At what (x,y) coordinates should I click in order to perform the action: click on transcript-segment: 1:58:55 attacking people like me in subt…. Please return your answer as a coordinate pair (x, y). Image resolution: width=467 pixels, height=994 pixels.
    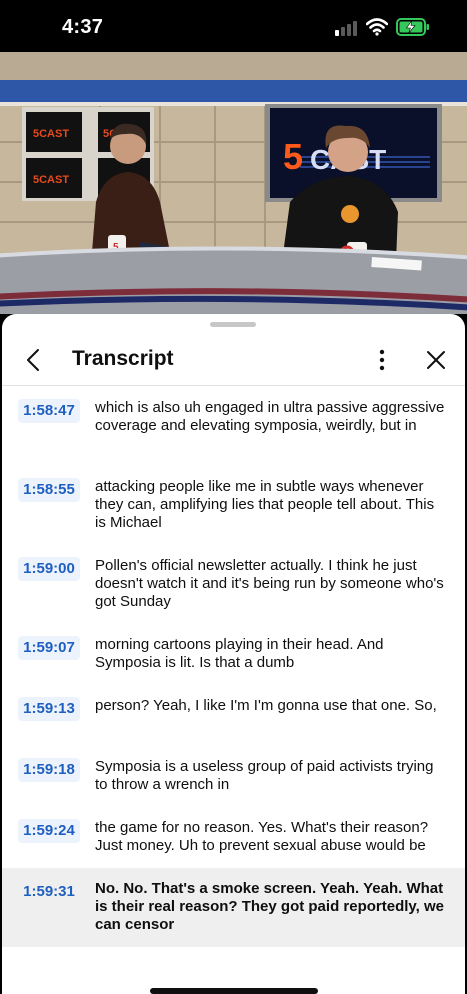
    Looking at the image, I should click on (233, 505).